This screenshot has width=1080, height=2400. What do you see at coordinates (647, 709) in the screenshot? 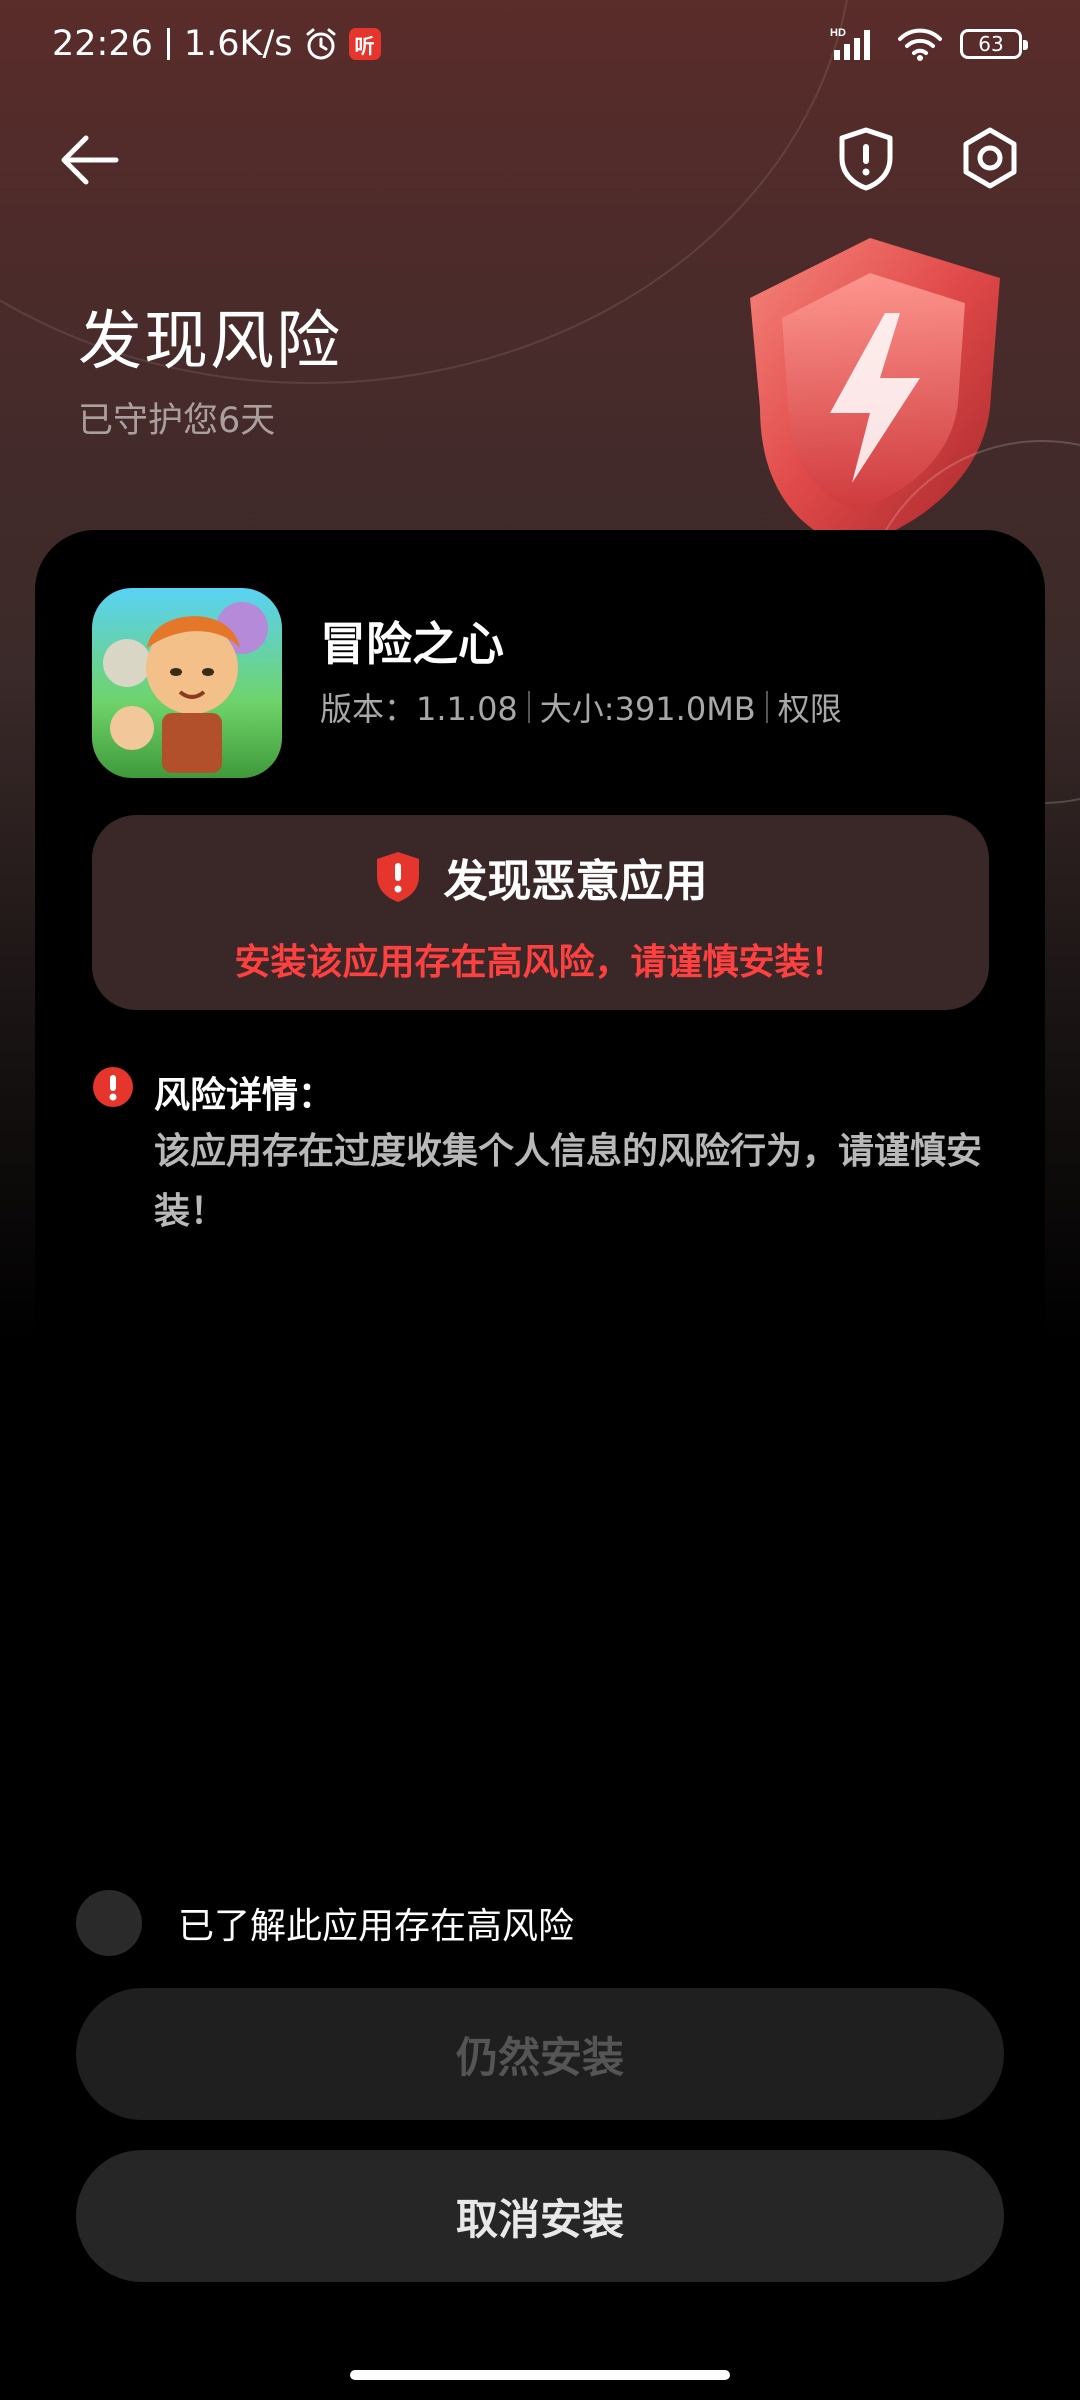
I see `app-size: 大小:391.0MB` at bounding box center [647, 709].